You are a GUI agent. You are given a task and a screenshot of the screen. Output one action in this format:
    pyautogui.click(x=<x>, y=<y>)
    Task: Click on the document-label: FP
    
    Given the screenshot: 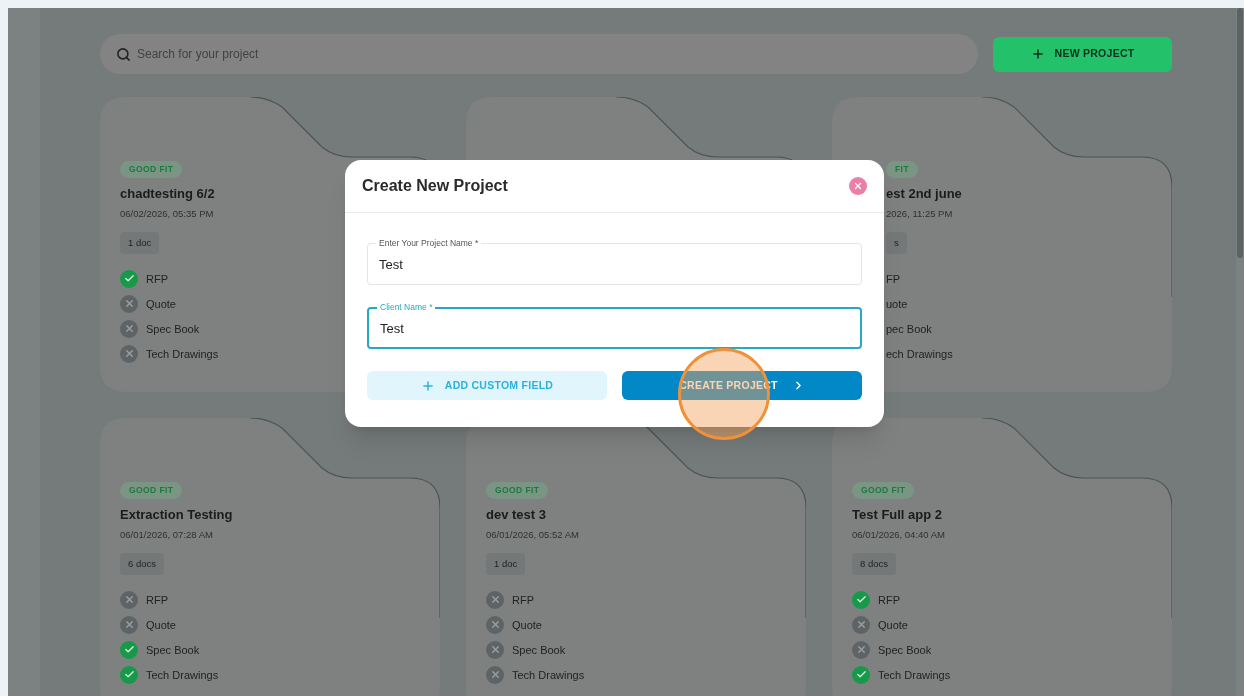 What is the action you would take?
    pyautogui.click(x=893, y=279)
    